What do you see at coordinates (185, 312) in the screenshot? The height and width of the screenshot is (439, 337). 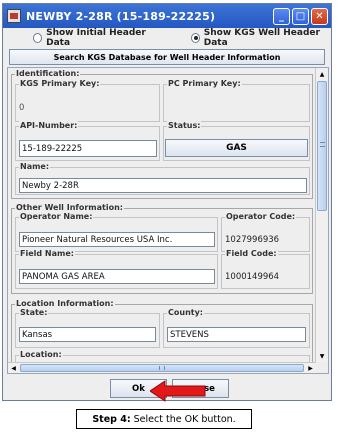 I see `county-label: County:` at bounding box center [185, 312].